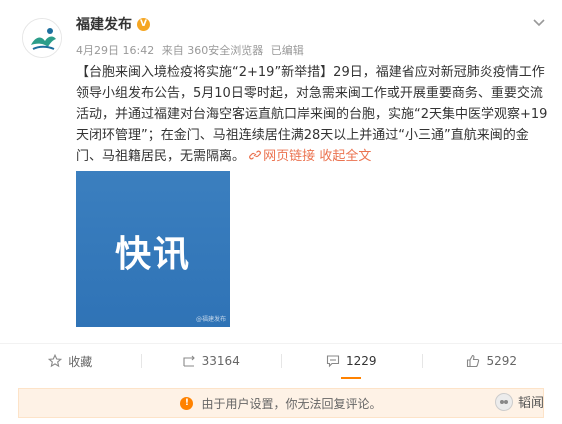  What do you see at coordinates (212, 50) in the screenshot?
I see `post-source: 来自 360安全浏览器` at bounding box center [212, 50].